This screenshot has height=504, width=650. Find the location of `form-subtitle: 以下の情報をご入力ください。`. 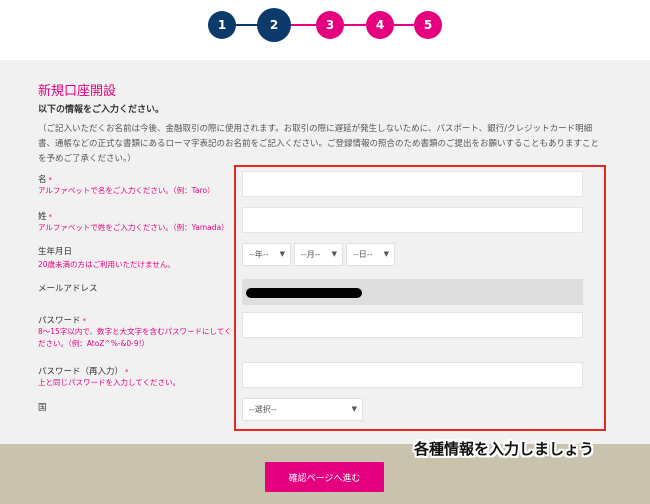

form-subtitle: 以下の情報をご入力ください。 is located at coordinates (101, 110).